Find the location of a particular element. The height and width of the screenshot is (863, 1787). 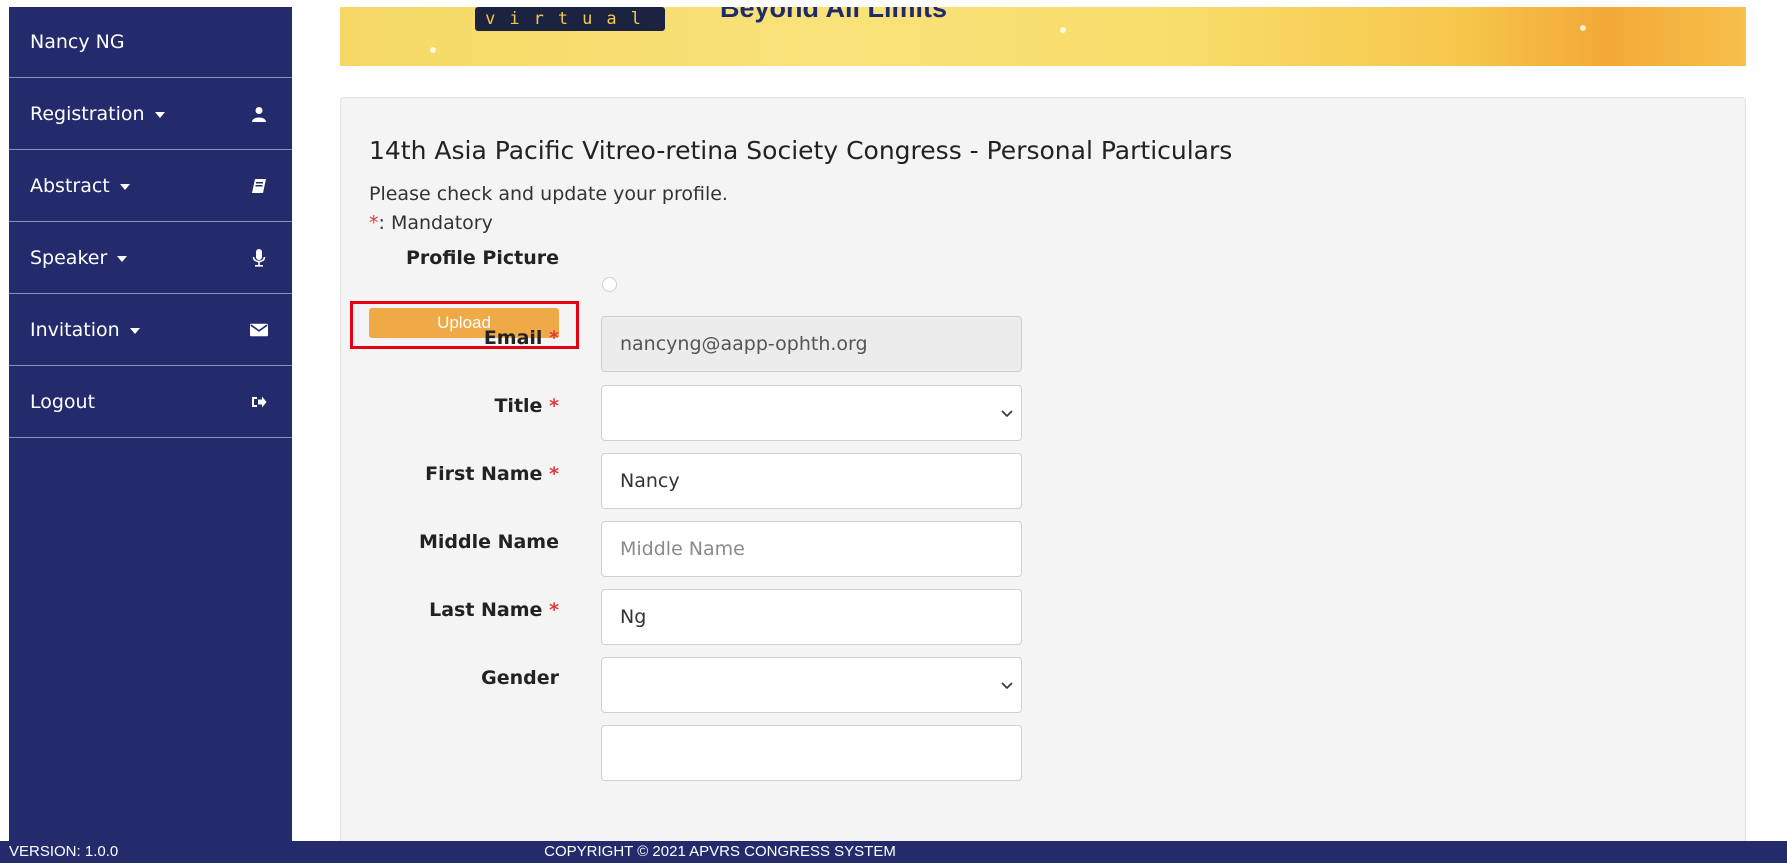

sidebar-user-name: Nancy NG is located at coordinates (150, 42).